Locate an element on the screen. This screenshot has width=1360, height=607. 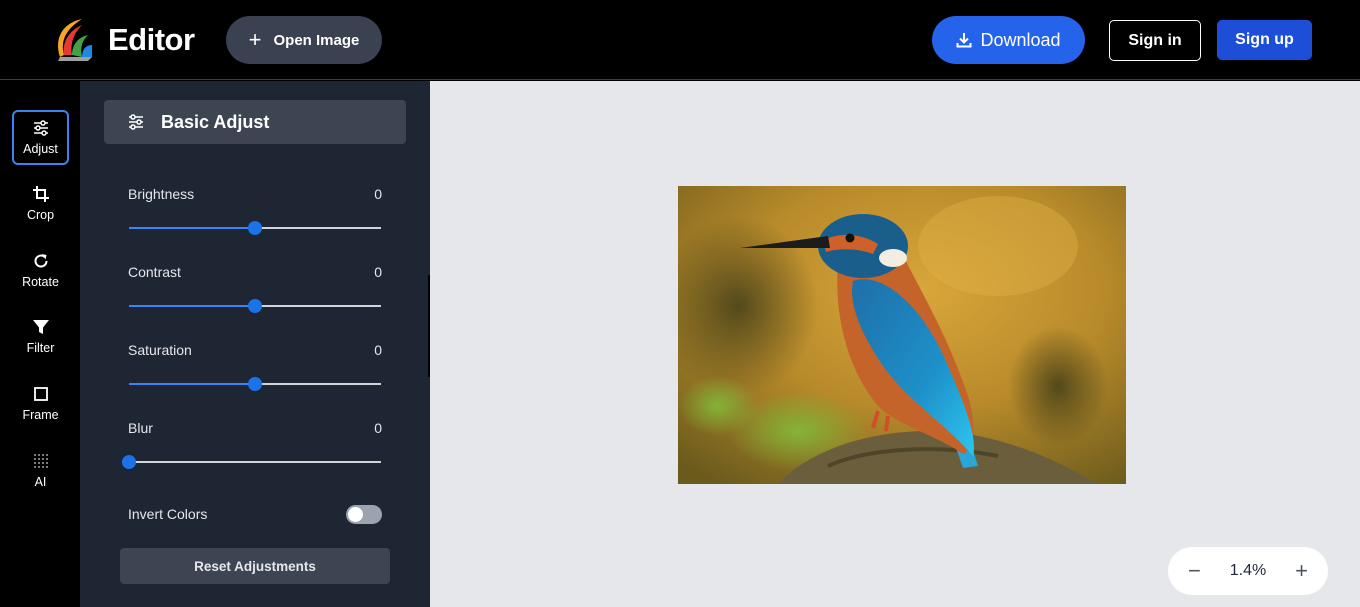
open-image-label: Open Image is located at coordinates (316, 40).